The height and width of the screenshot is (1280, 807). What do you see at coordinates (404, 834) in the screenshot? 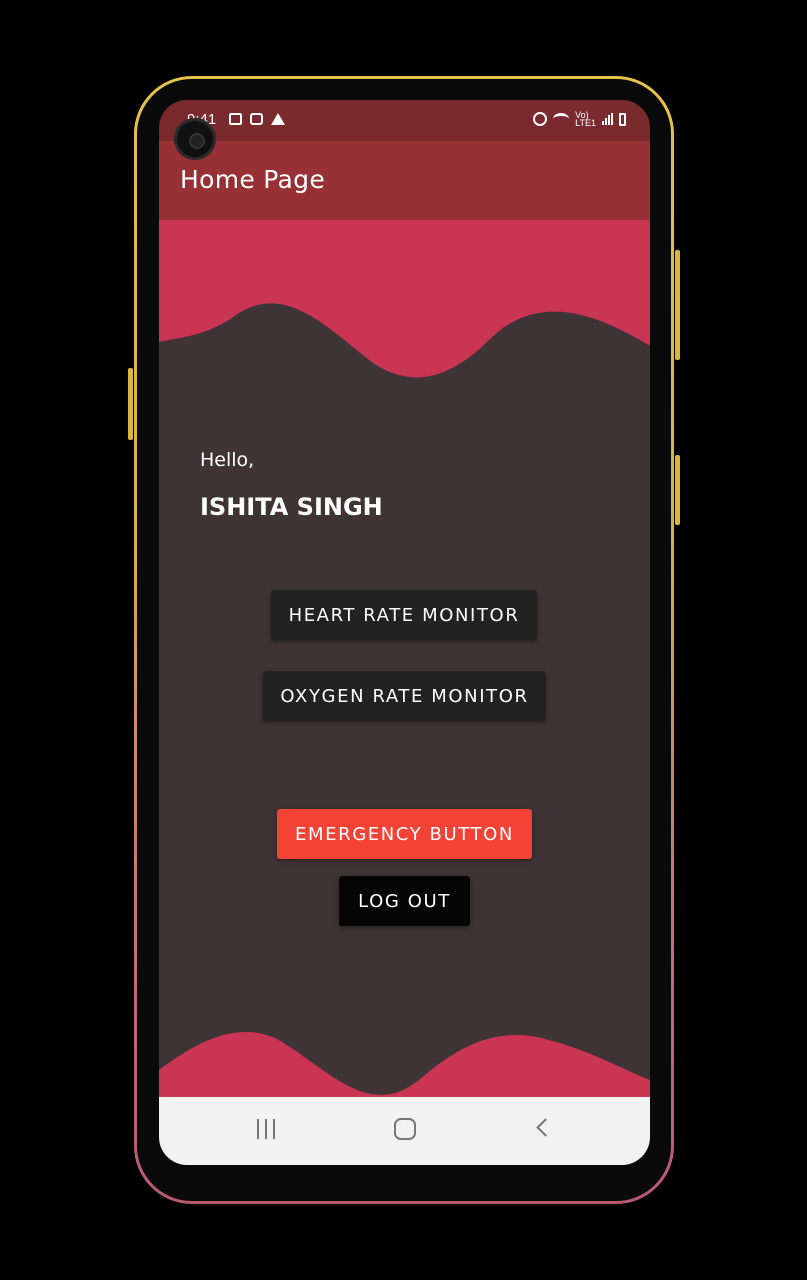
I see `emergency-button: EMERGENCY BUTTON` at bounding box center [404, 834].